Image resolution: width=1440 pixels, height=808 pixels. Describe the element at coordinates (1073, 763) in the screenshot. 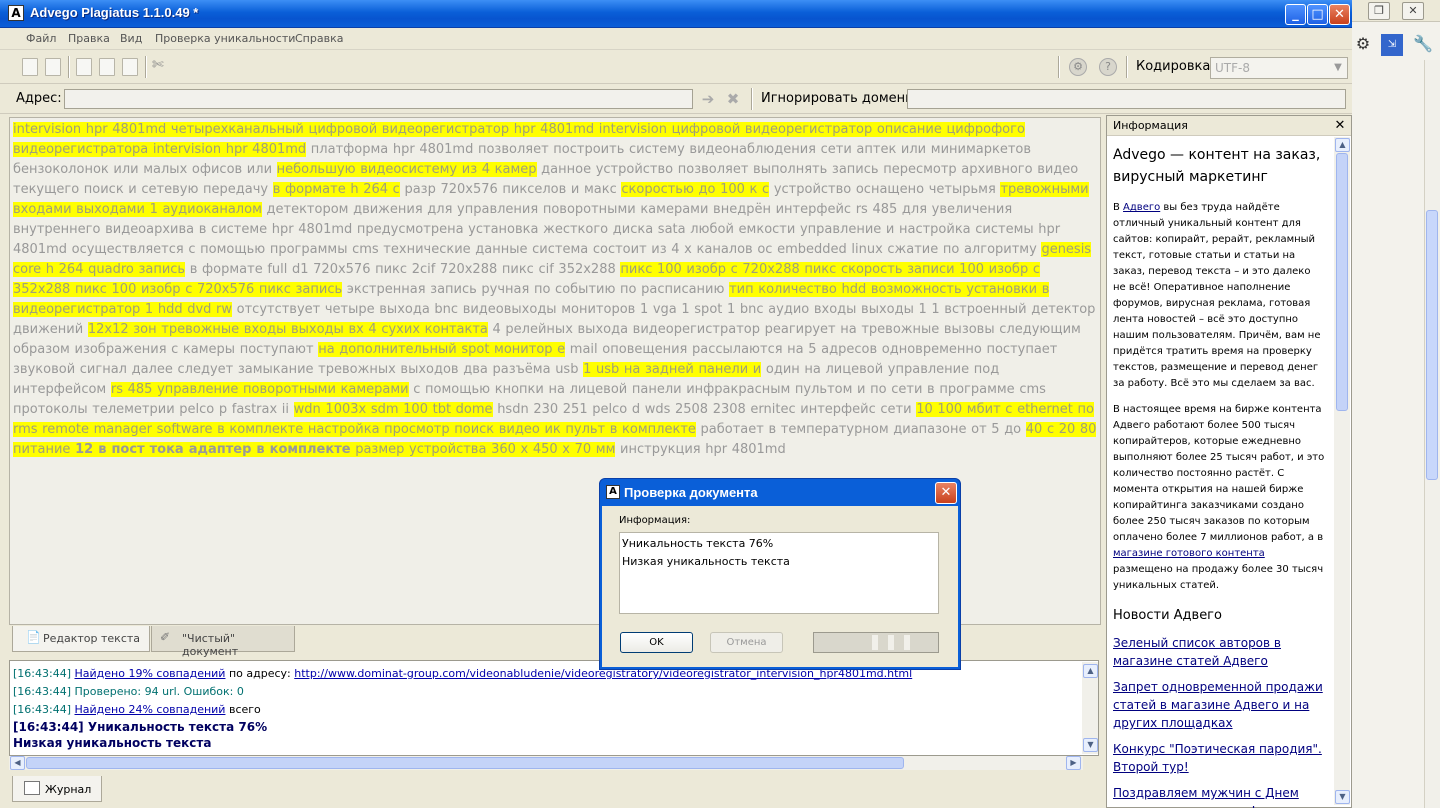

I see `scroll-right-icon: ▶` at that location.